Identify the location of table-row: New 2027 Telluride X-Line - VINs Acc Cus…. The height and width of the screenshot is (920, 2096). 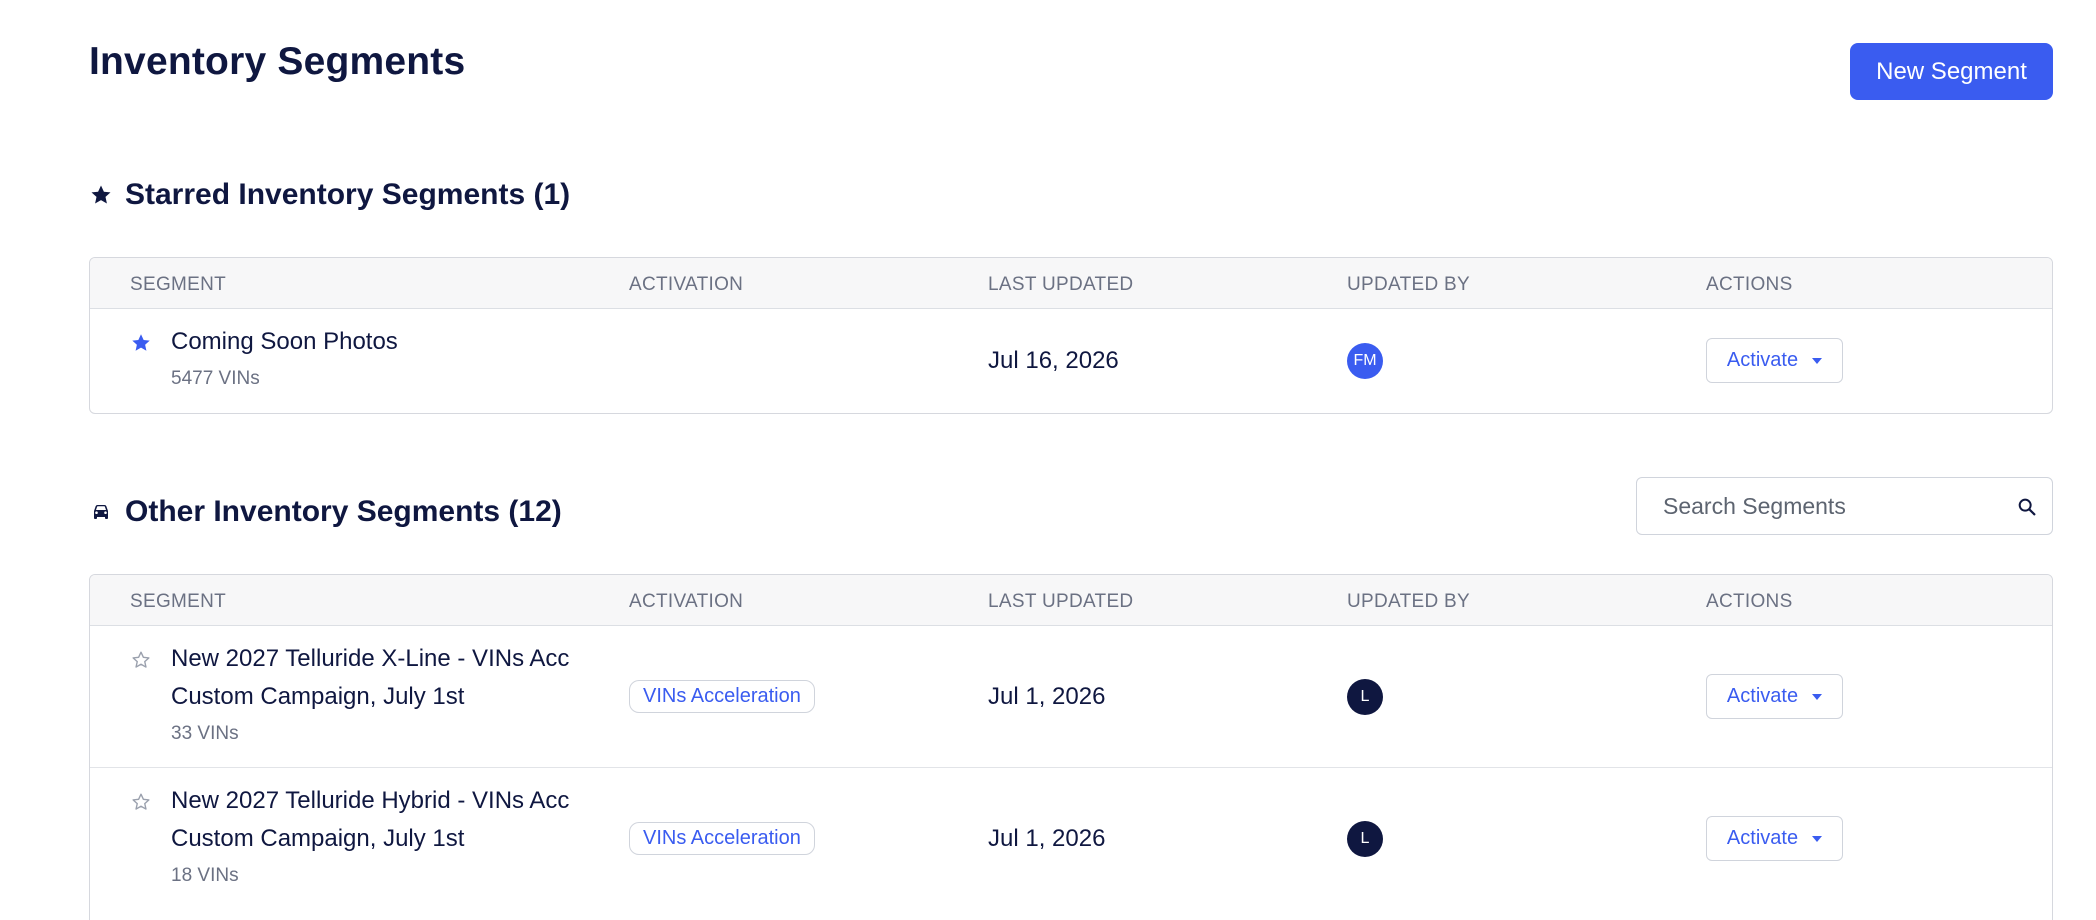
(1071, 697).